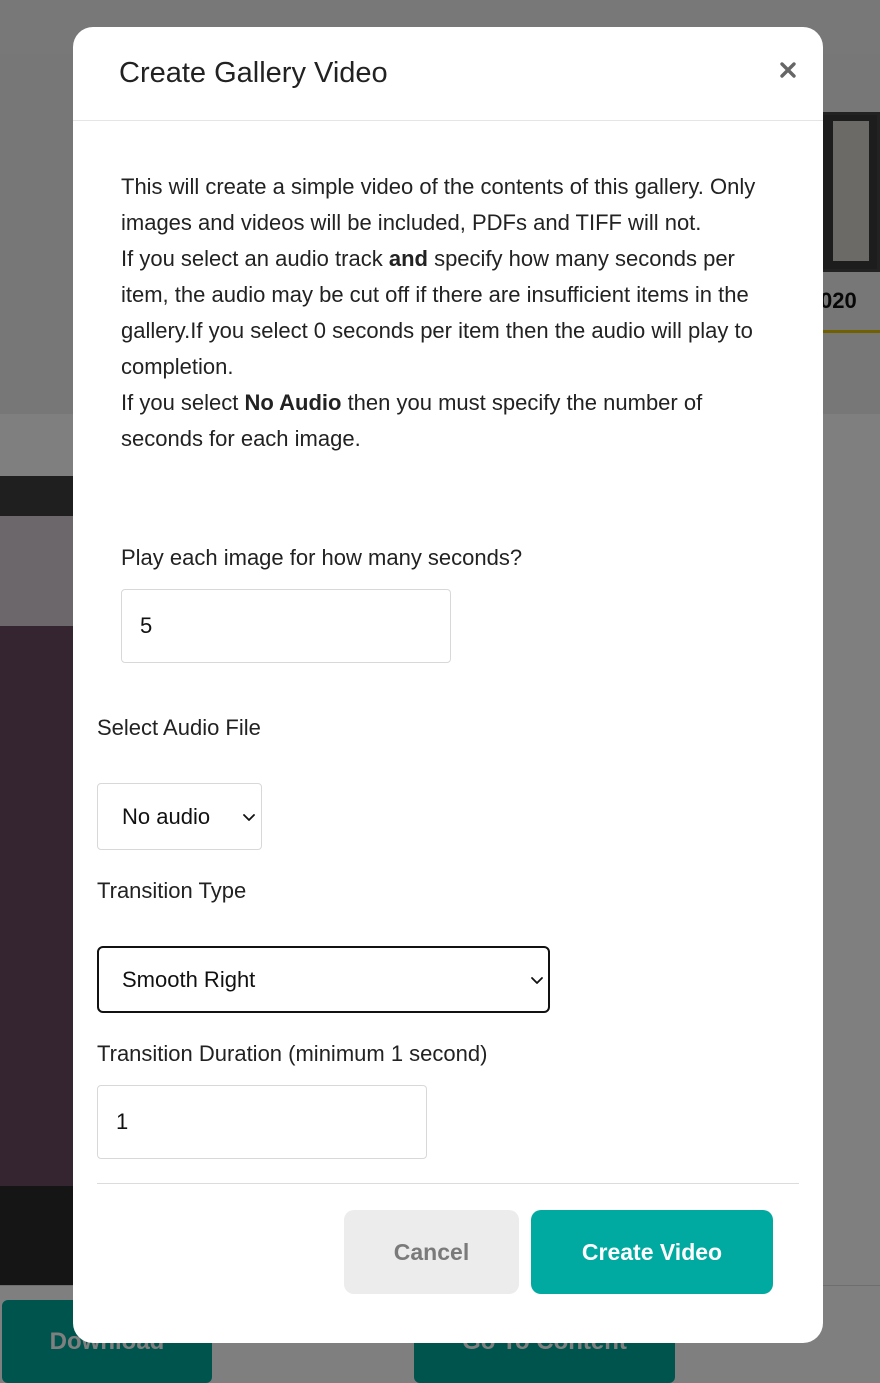  Describe the element at coordinates (179, 727) in the screenshot. I see `audio-file-label: Select Audio File` at that location.